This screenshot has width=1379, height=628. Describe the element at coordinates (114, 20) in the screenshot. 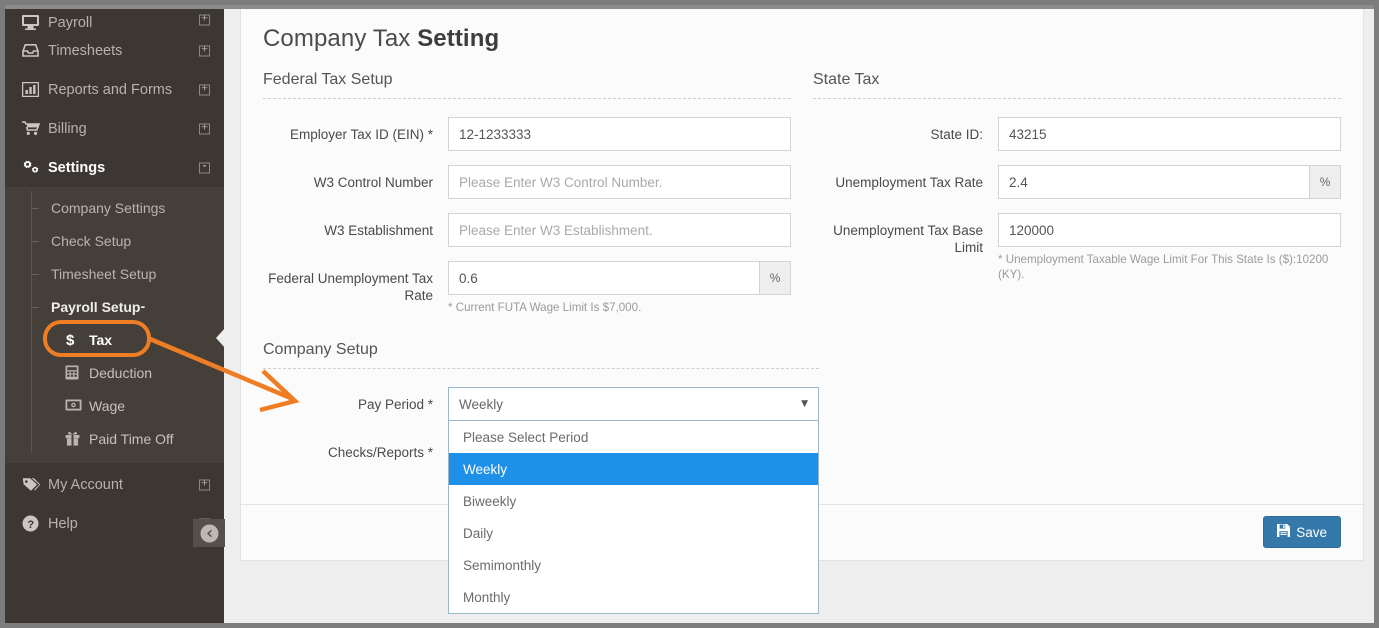

I see `sidebar-item-payroll: Payroll +` at that location.